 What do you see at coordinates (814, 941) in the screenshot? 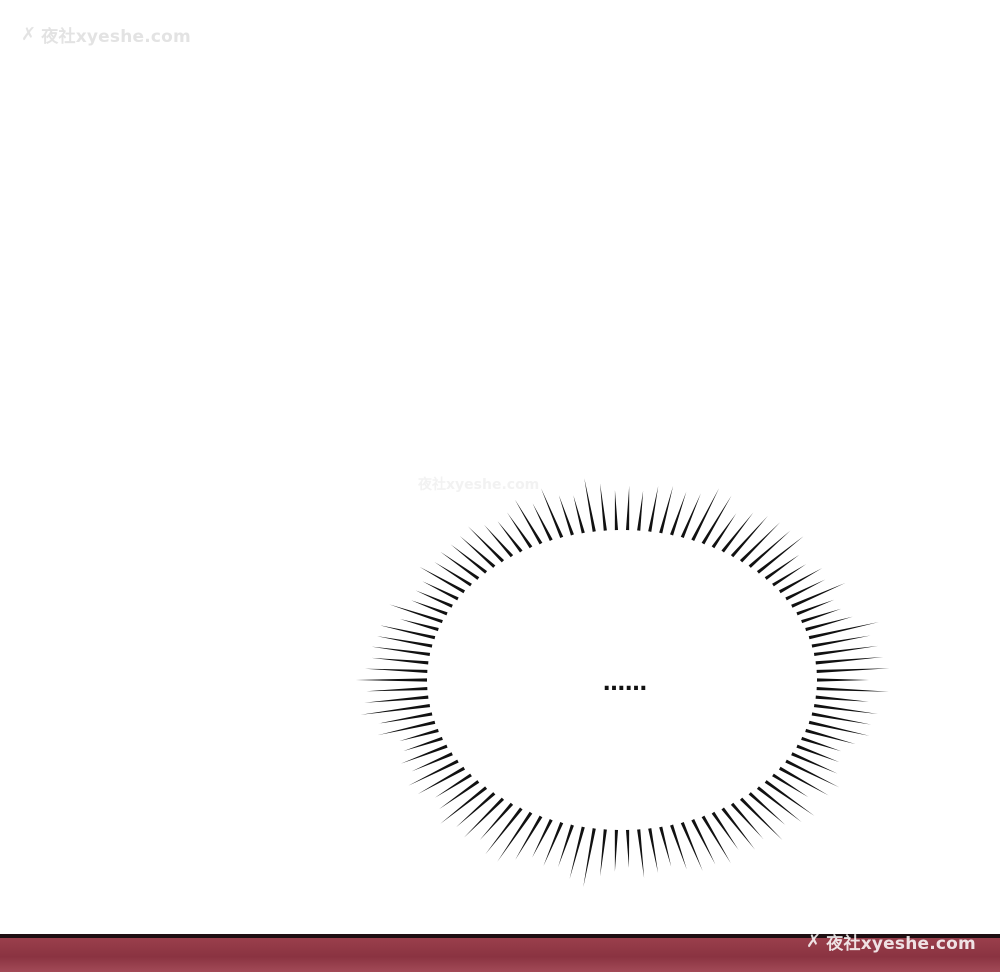
I see `x-logo-icon: ✗` at bounding box center [814, 941].